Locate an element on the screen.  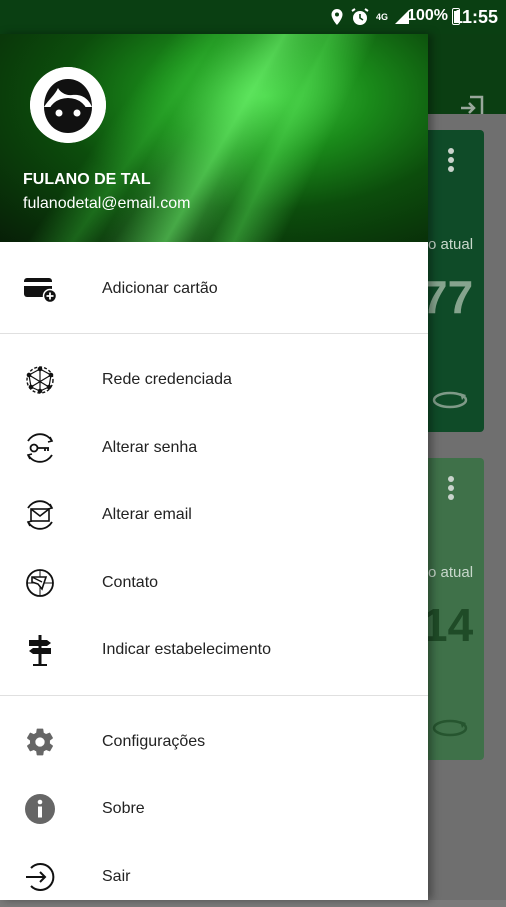
email-icon is located at coordinates (40, 515).